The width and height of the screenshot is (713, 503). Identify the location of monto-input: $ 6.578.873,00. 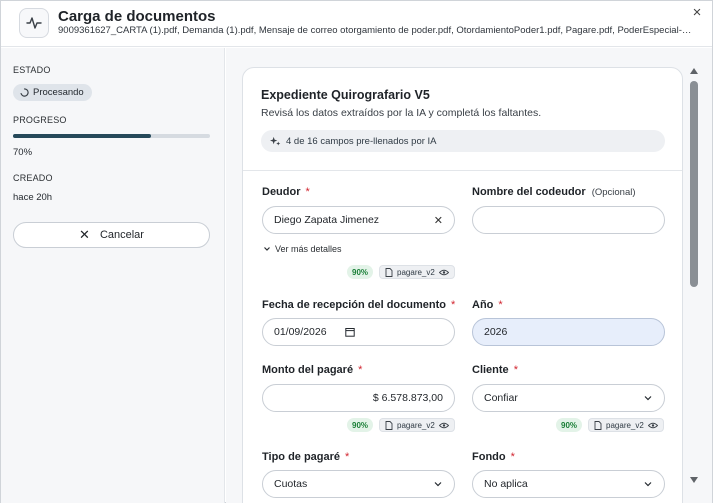
(358, 398).